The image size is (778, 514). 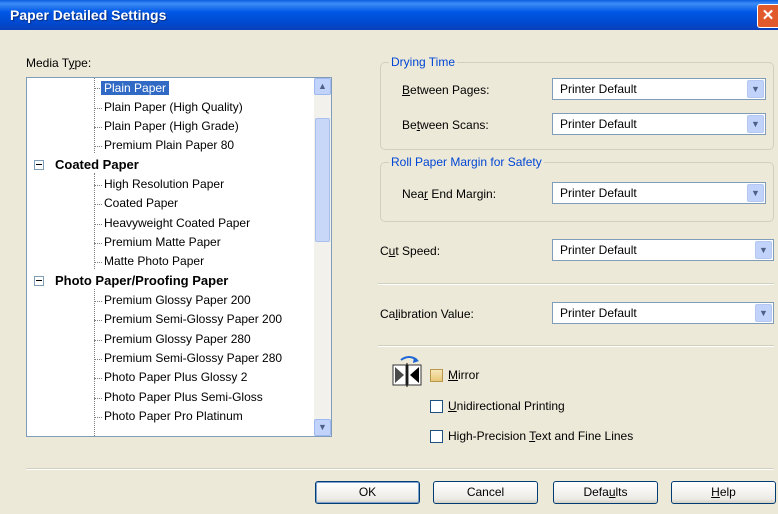 I want to click on list-item-label-selected: Plain Paper, so click(x=135, y=88).